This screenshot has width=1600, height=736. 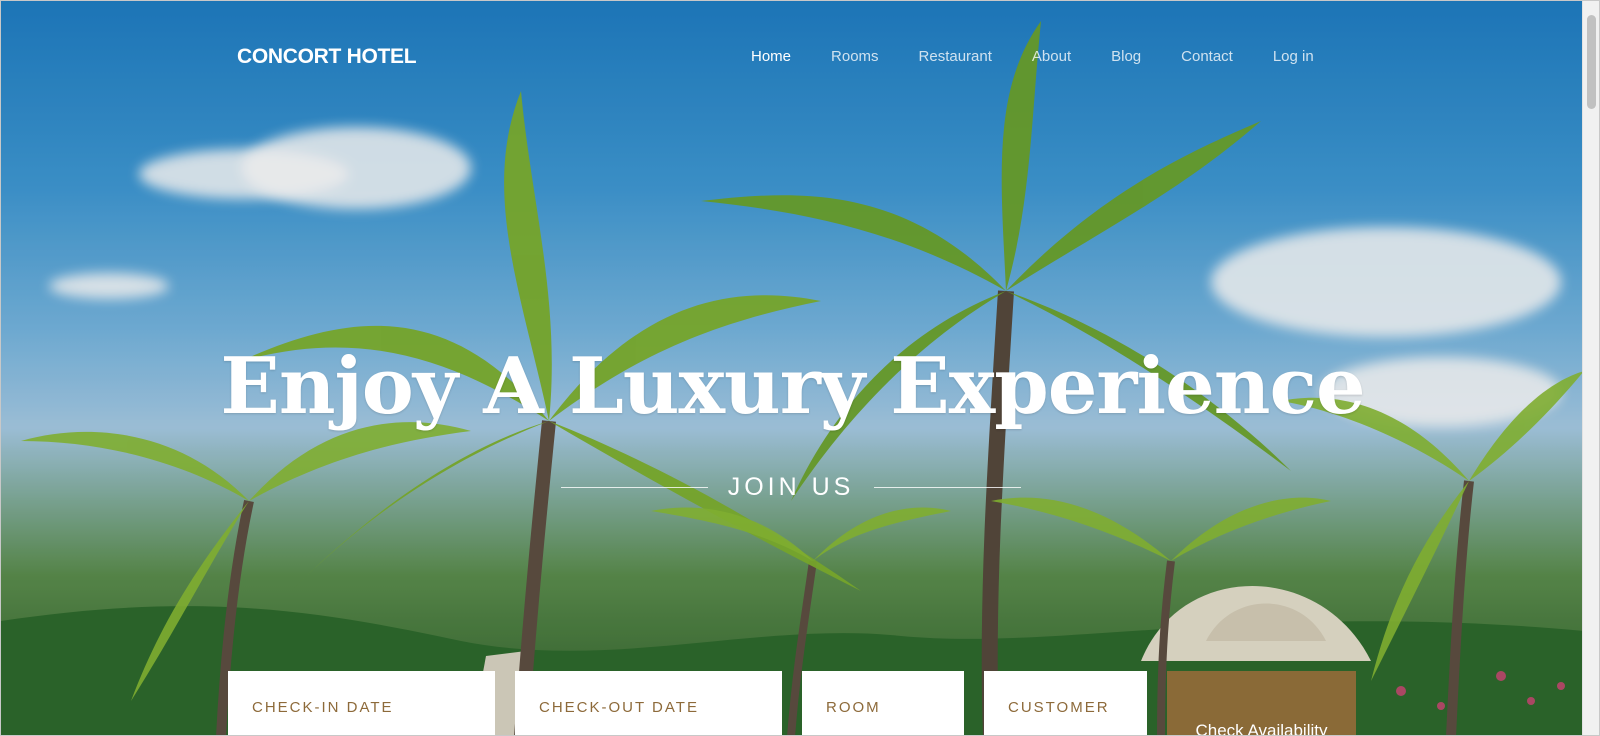 What do you see at coordinates (771, 56) in the screenshot?
I see `nav-link-home: Home` at bounding box center [771, 56].